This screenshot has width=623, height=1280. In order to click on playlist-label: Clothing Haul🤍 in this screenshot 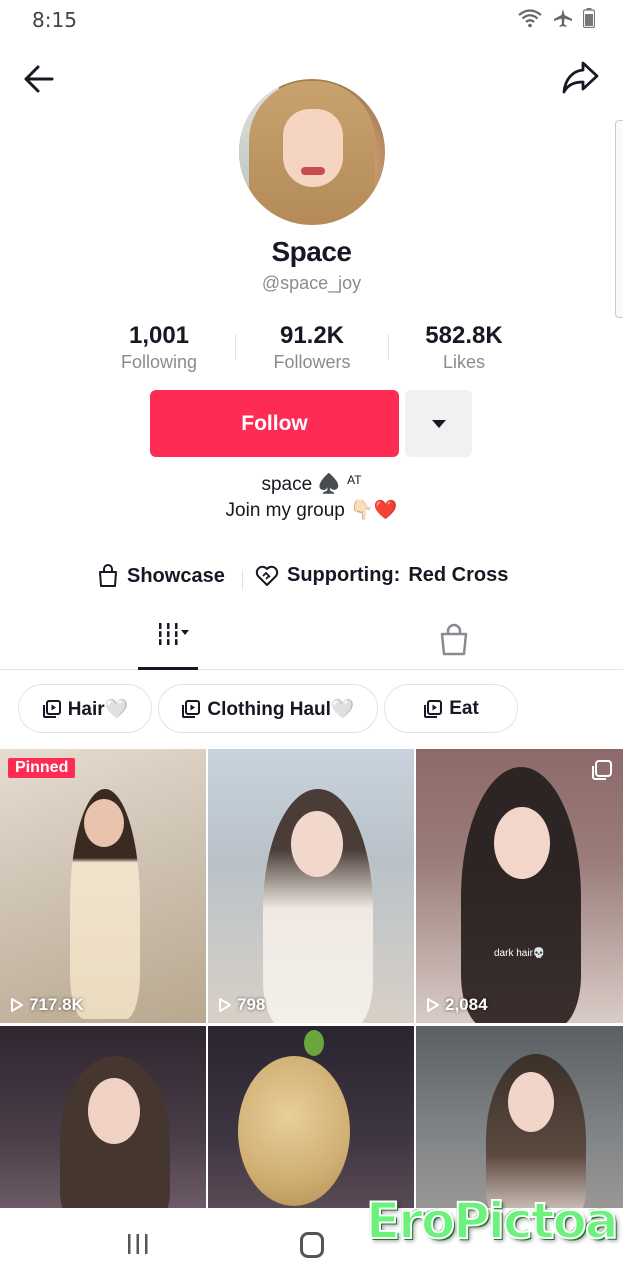, I will do `click(281, 709)`.